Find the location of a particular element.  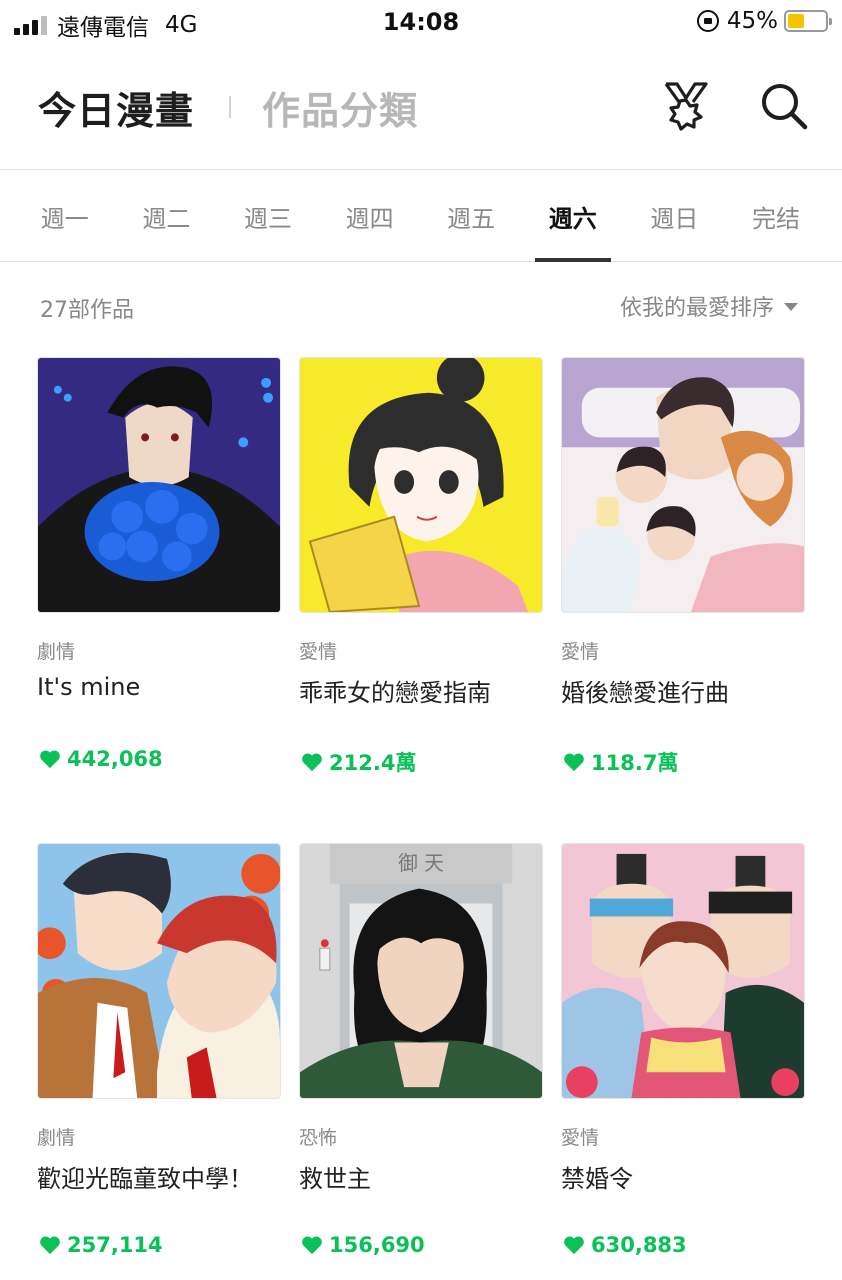

comic-cover: 御 天 is located at coordinates (421, 971).